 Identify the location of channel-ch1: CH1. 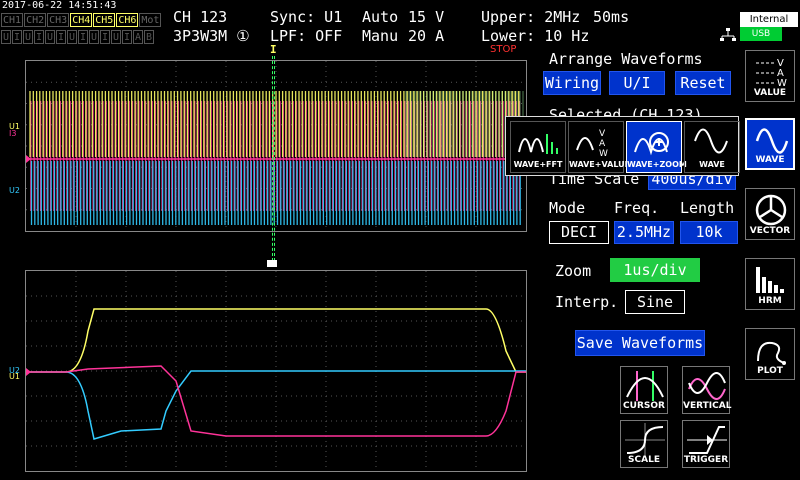
(12, 20).